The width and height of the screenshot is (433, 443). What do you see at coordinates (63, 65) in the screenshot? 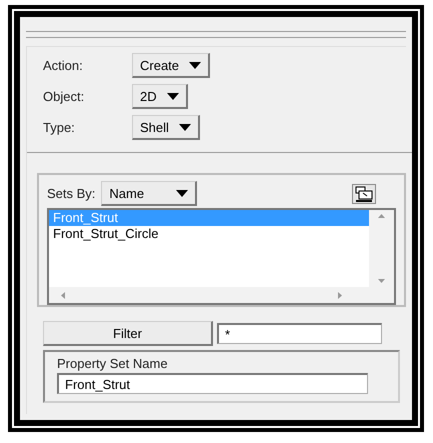
I see `field-label: Action:` at bounding box center [63, 65].